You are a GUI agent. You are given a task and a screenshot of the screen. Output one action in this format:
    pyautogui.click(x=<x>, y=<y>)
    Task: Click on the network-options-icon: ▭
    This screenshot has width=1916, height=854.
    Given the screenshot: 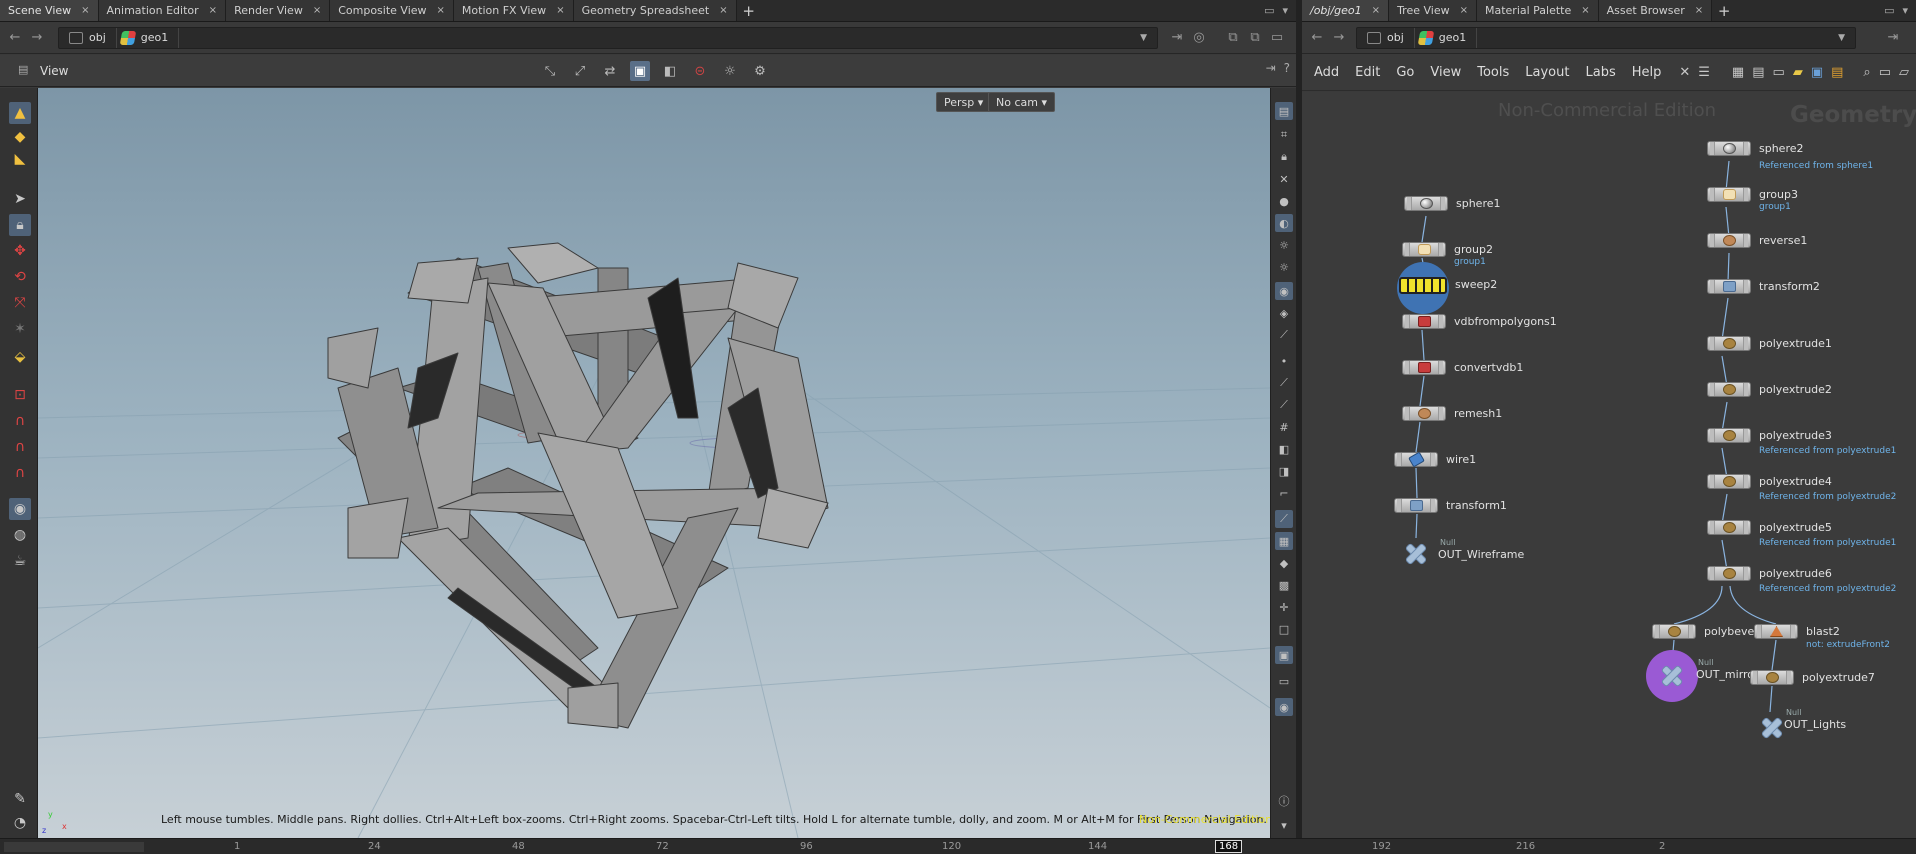 What is the action you would take?
    pyautogui.click(x=1885, y=72)
    